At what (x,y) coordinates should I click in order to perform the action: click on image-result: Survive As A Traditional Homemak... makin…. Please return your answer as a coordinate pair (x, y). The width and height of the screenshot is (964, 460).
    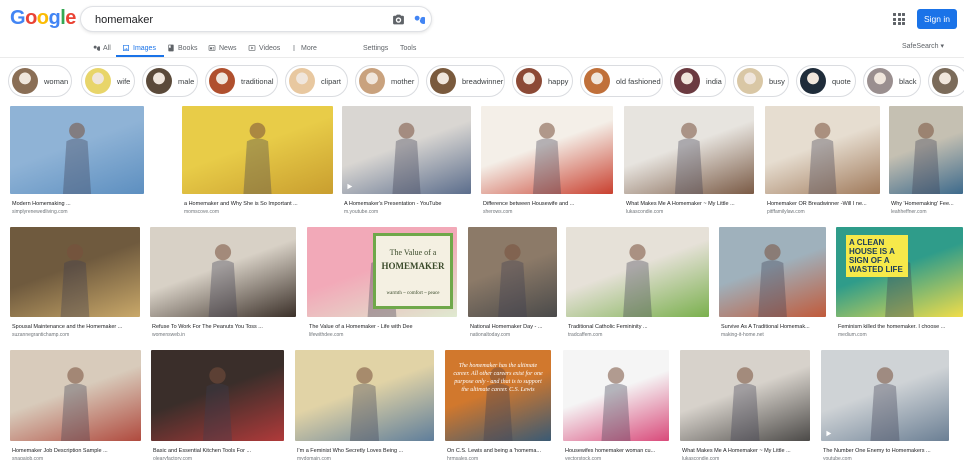
    Looking at the image, I should click on (772, 283).